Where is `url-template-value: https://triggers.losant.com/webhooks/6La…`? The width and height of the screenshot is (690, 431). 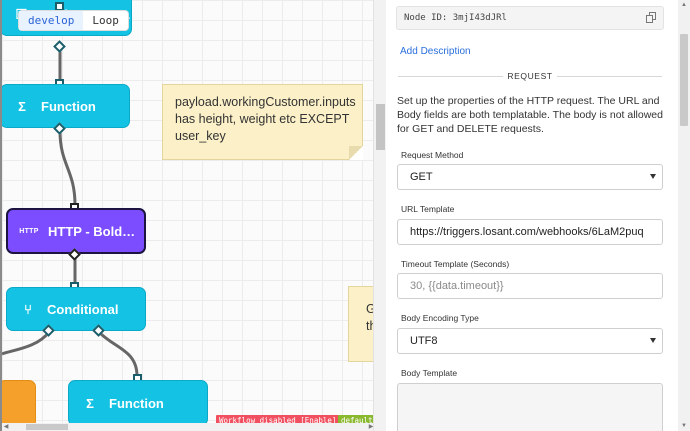
url-template-value: https://triggers.losant.com/webhooks/6La… is located at coordinates (527, 232).